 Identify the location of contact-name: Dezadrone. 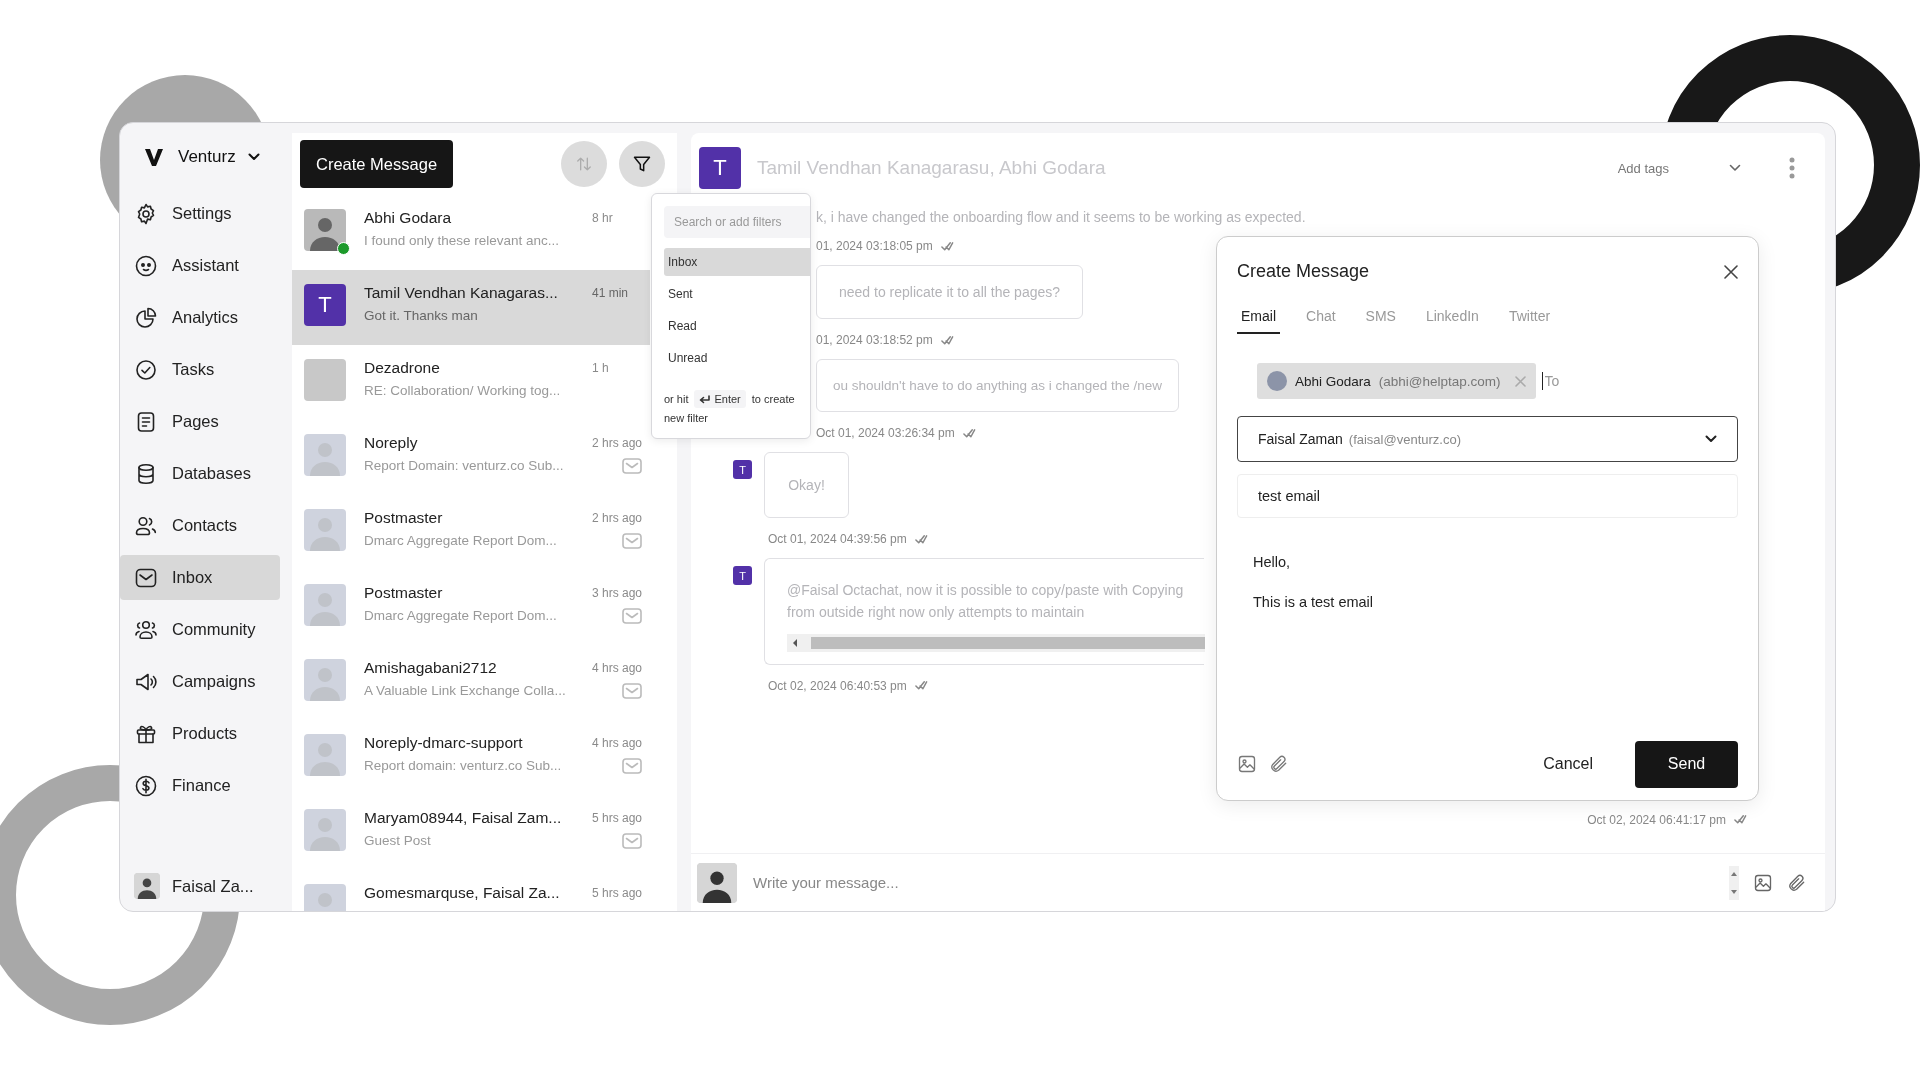
(402, 368).